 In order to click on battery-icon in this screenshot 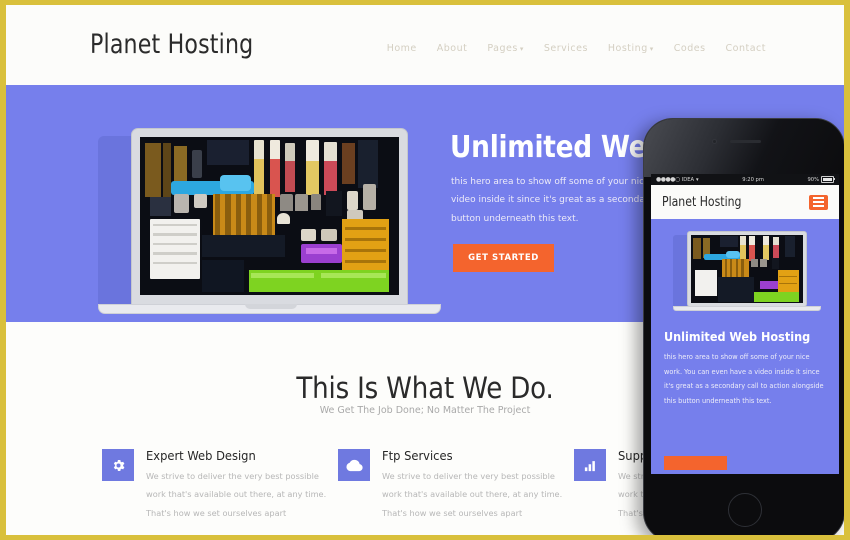, I will do `click(828, 179)`.